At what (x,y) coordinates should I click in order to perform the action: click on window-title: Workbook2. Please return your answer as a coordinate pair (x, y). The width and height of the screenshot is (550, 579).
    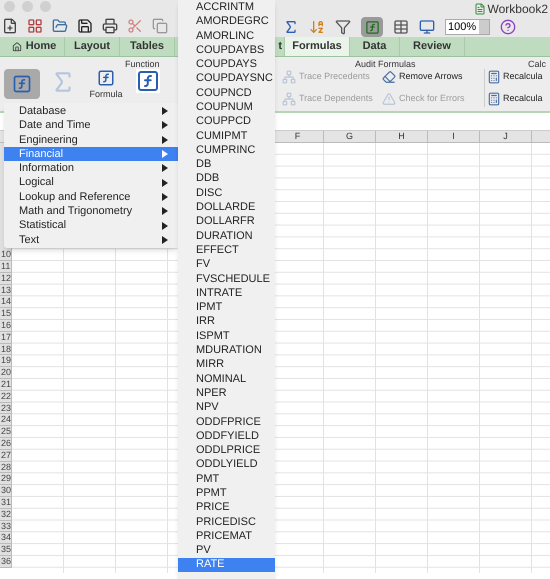
    Looking at the image, I should click on (518, 9).